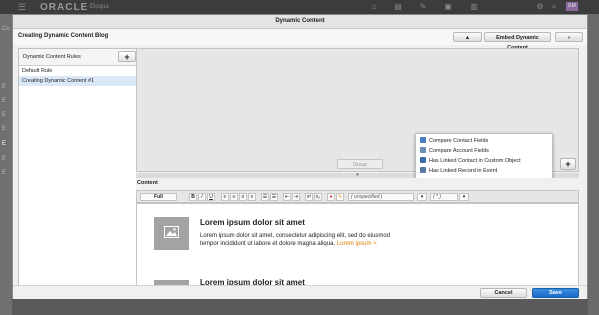 This screenshot has width=599, height=315. I want to click on rules-header-label: Dynamic Content Rules, so click(52, 57).